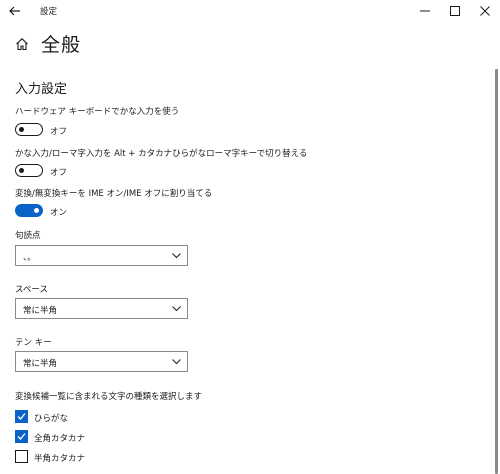  Describe the element at coordinates (161, 154) in the screenshot. I see `kana-romaji-switch-label: かな入力/ローマ字入力を Alt + カタカナひらがなローマ字キーで切り替える` at that location.